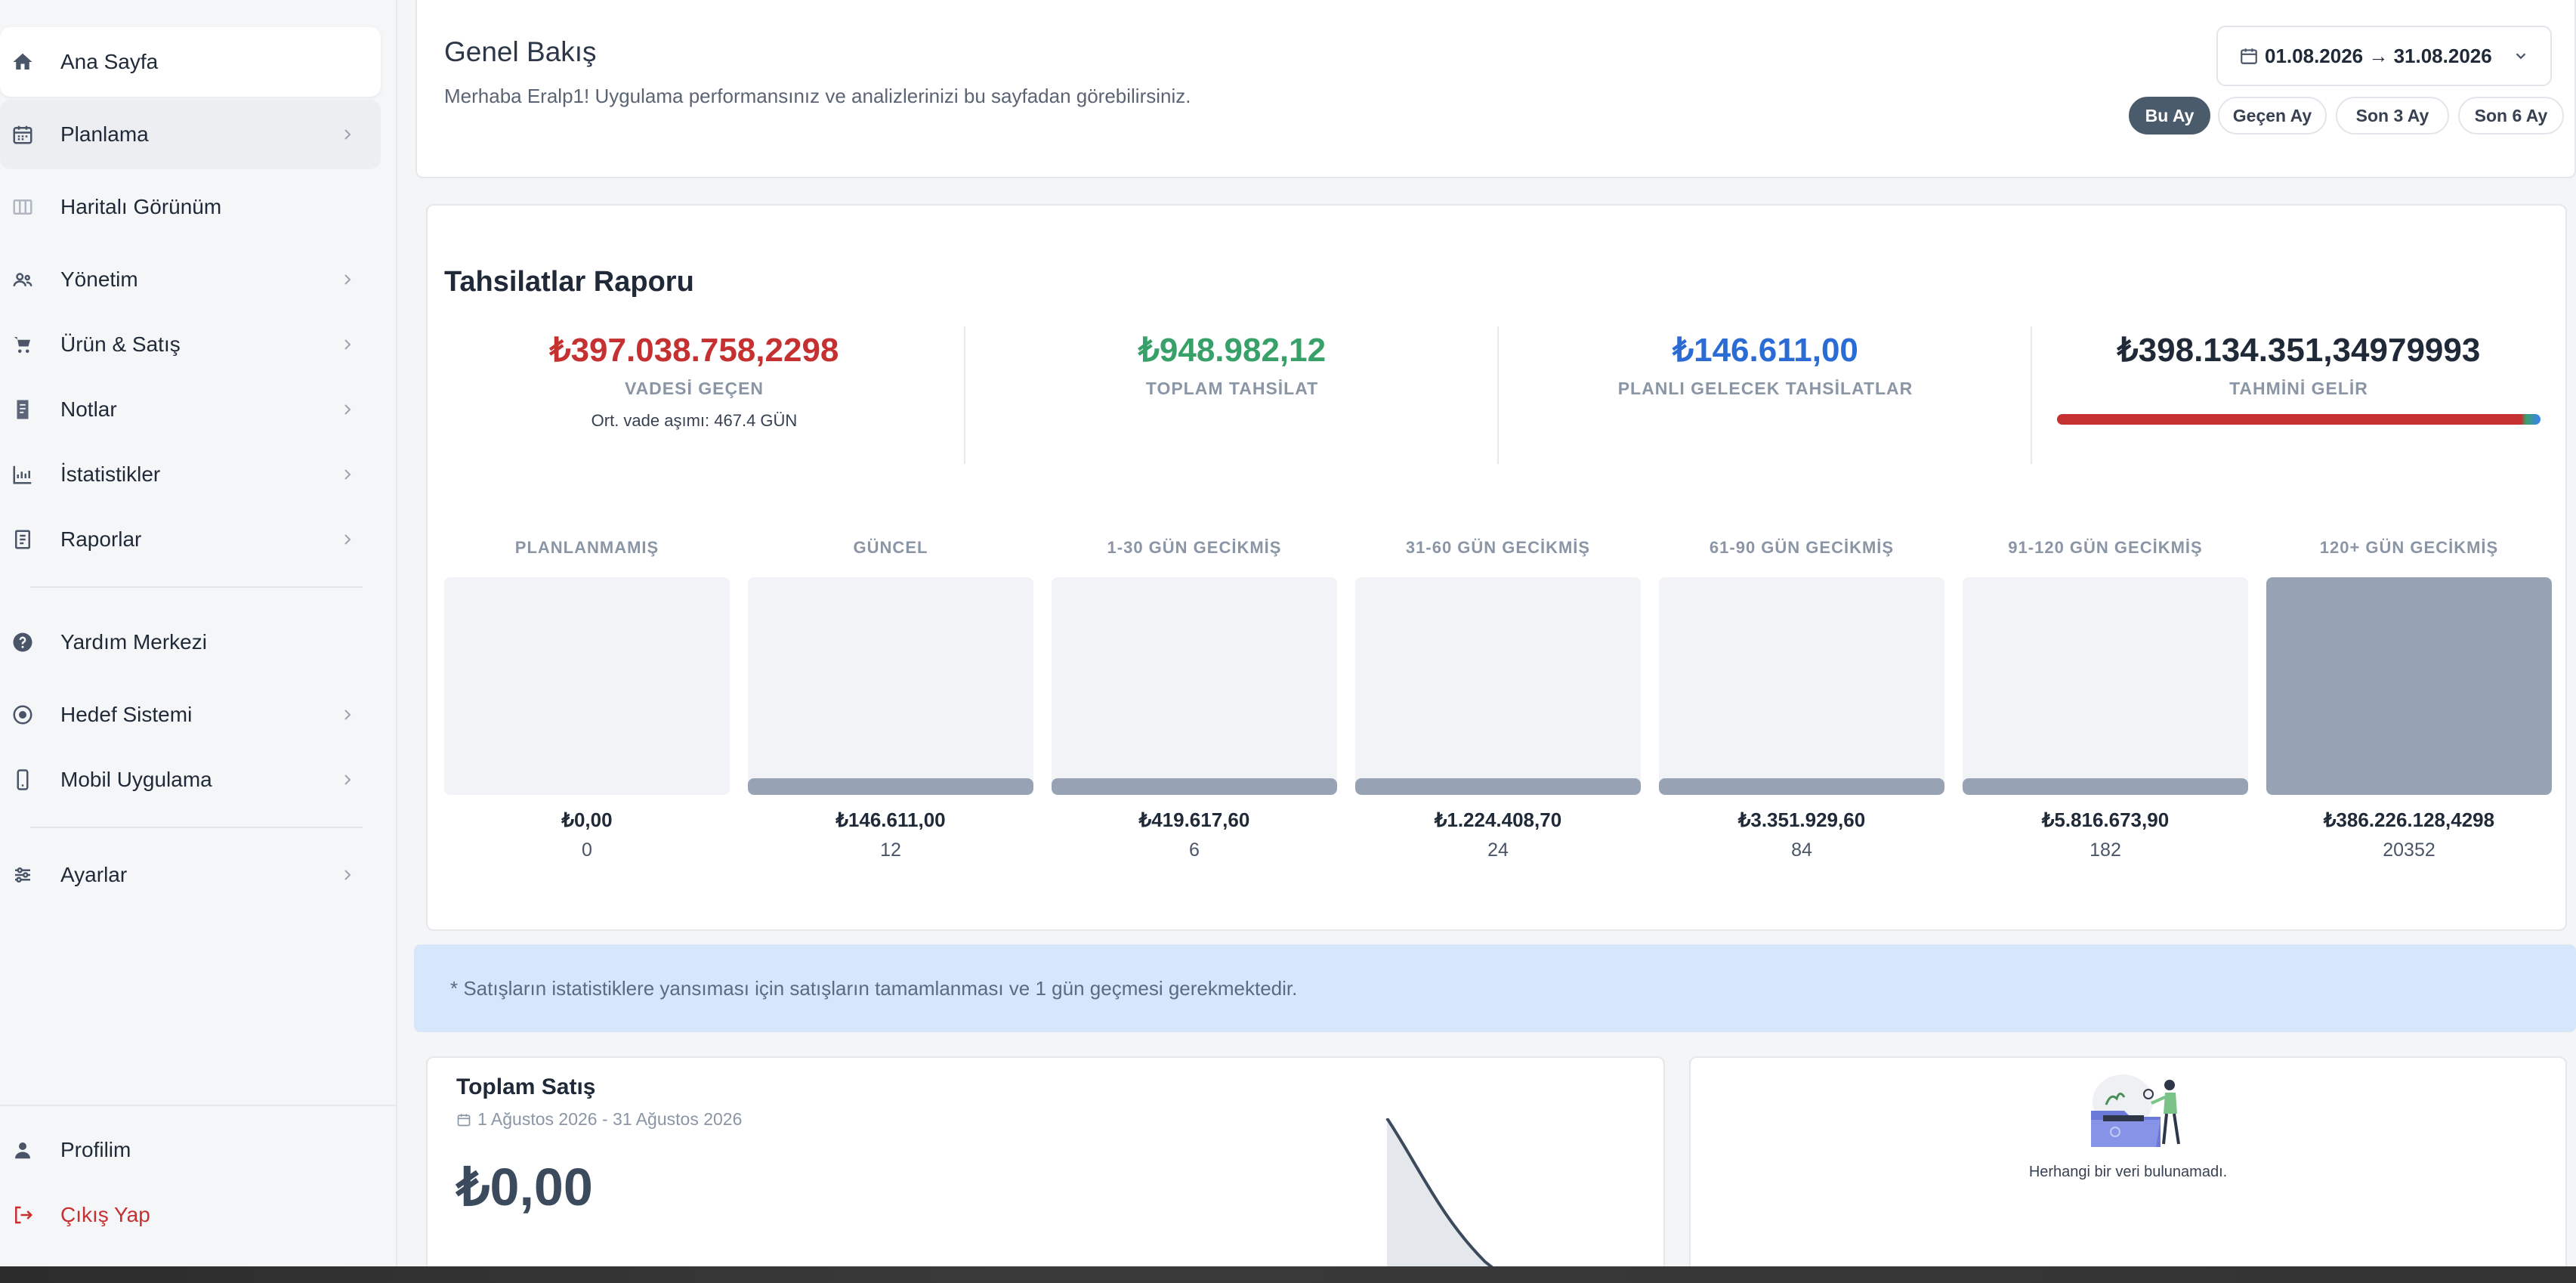 The image size is (2576, 1283). I want to click on range-button-this-month: Bu Ay, so click(2169, 116).